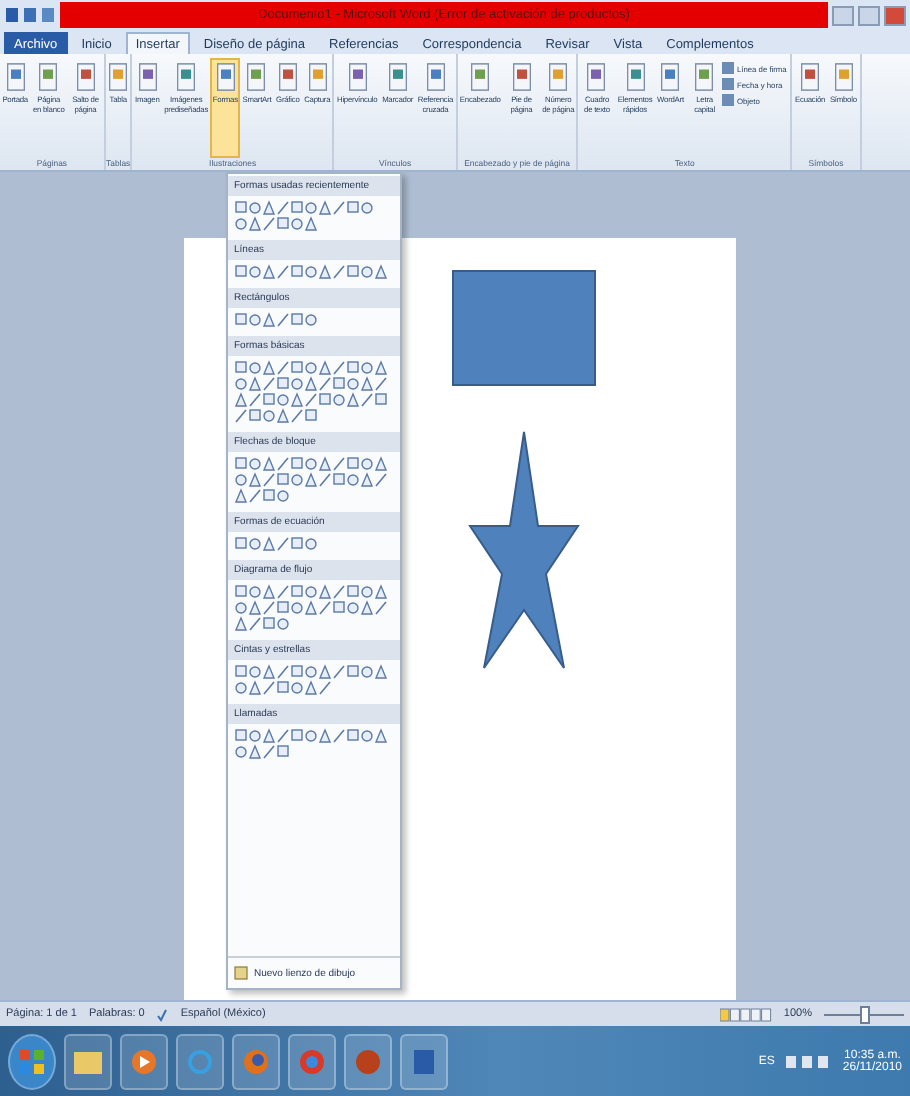 The image size is (910, 1096). Describe the element at coordinates (241, 973) in the screenshot. I see `canvas-icon` at that location.